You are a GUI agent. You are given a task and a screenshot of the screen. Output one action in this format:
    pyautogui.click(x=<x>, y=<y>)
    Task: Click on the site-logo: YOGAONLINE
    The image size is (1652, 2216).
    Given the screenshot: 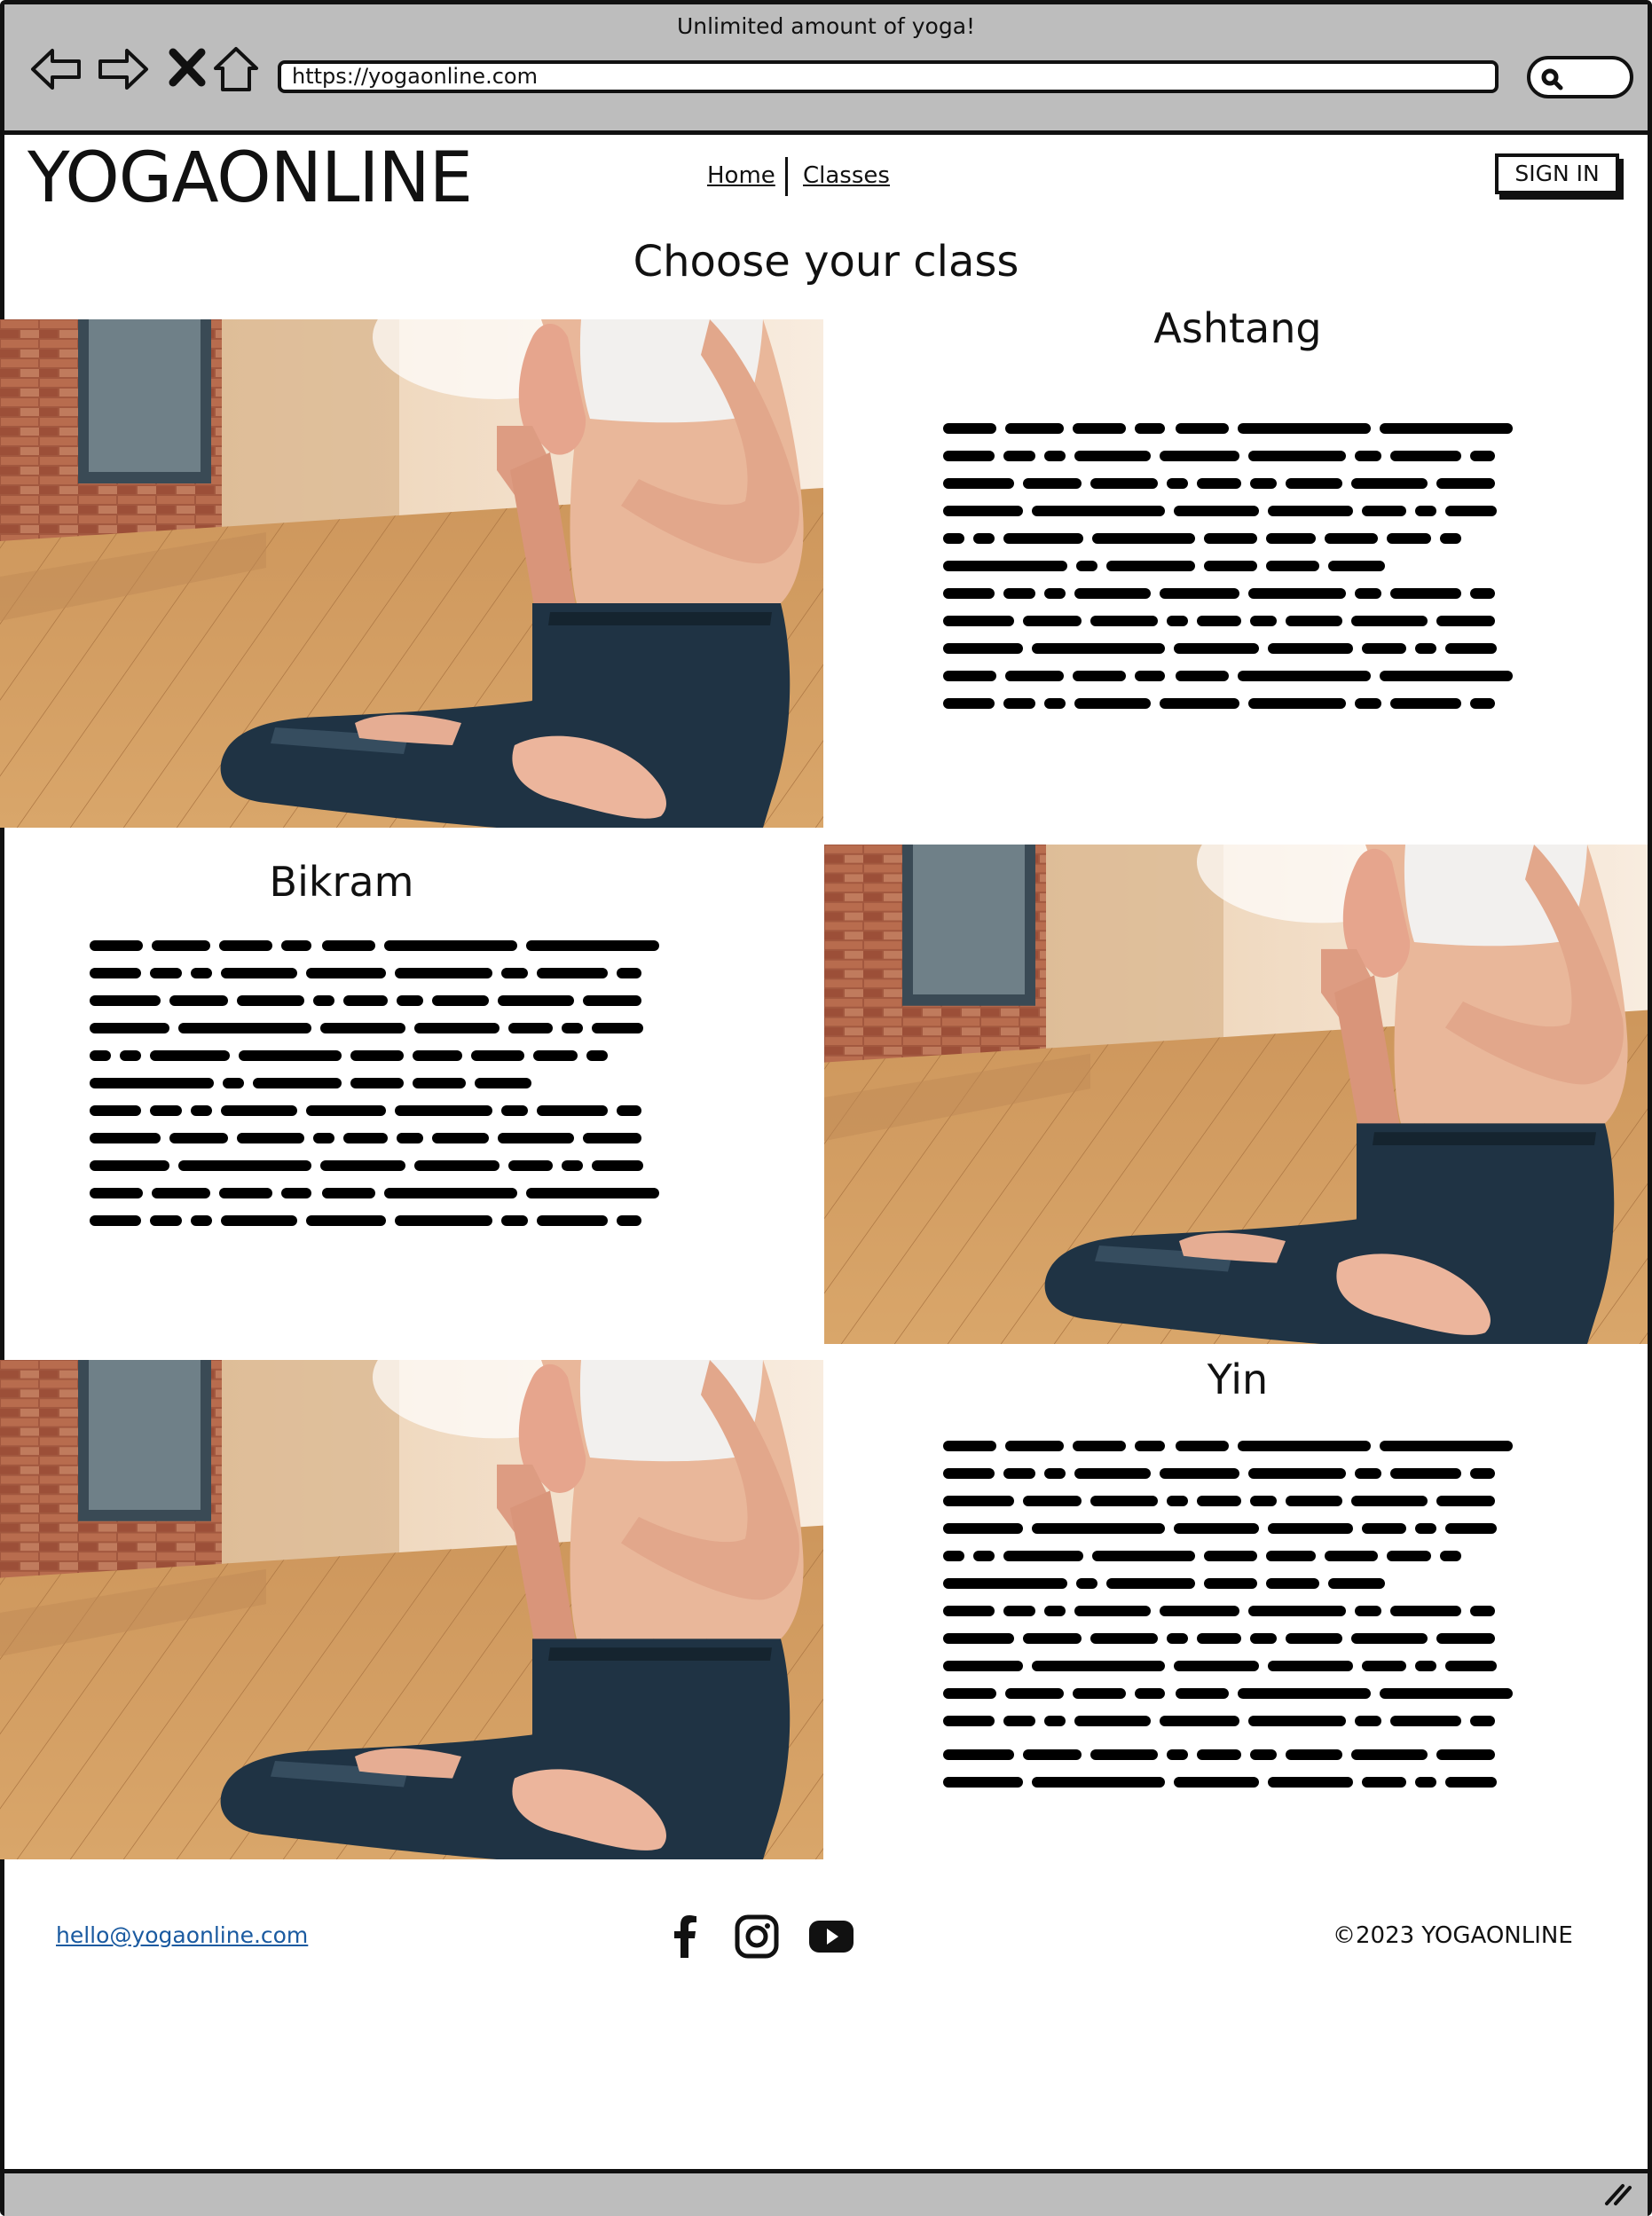 What is the action you would take?
    pyautogui.click(x=251, y=178)
    